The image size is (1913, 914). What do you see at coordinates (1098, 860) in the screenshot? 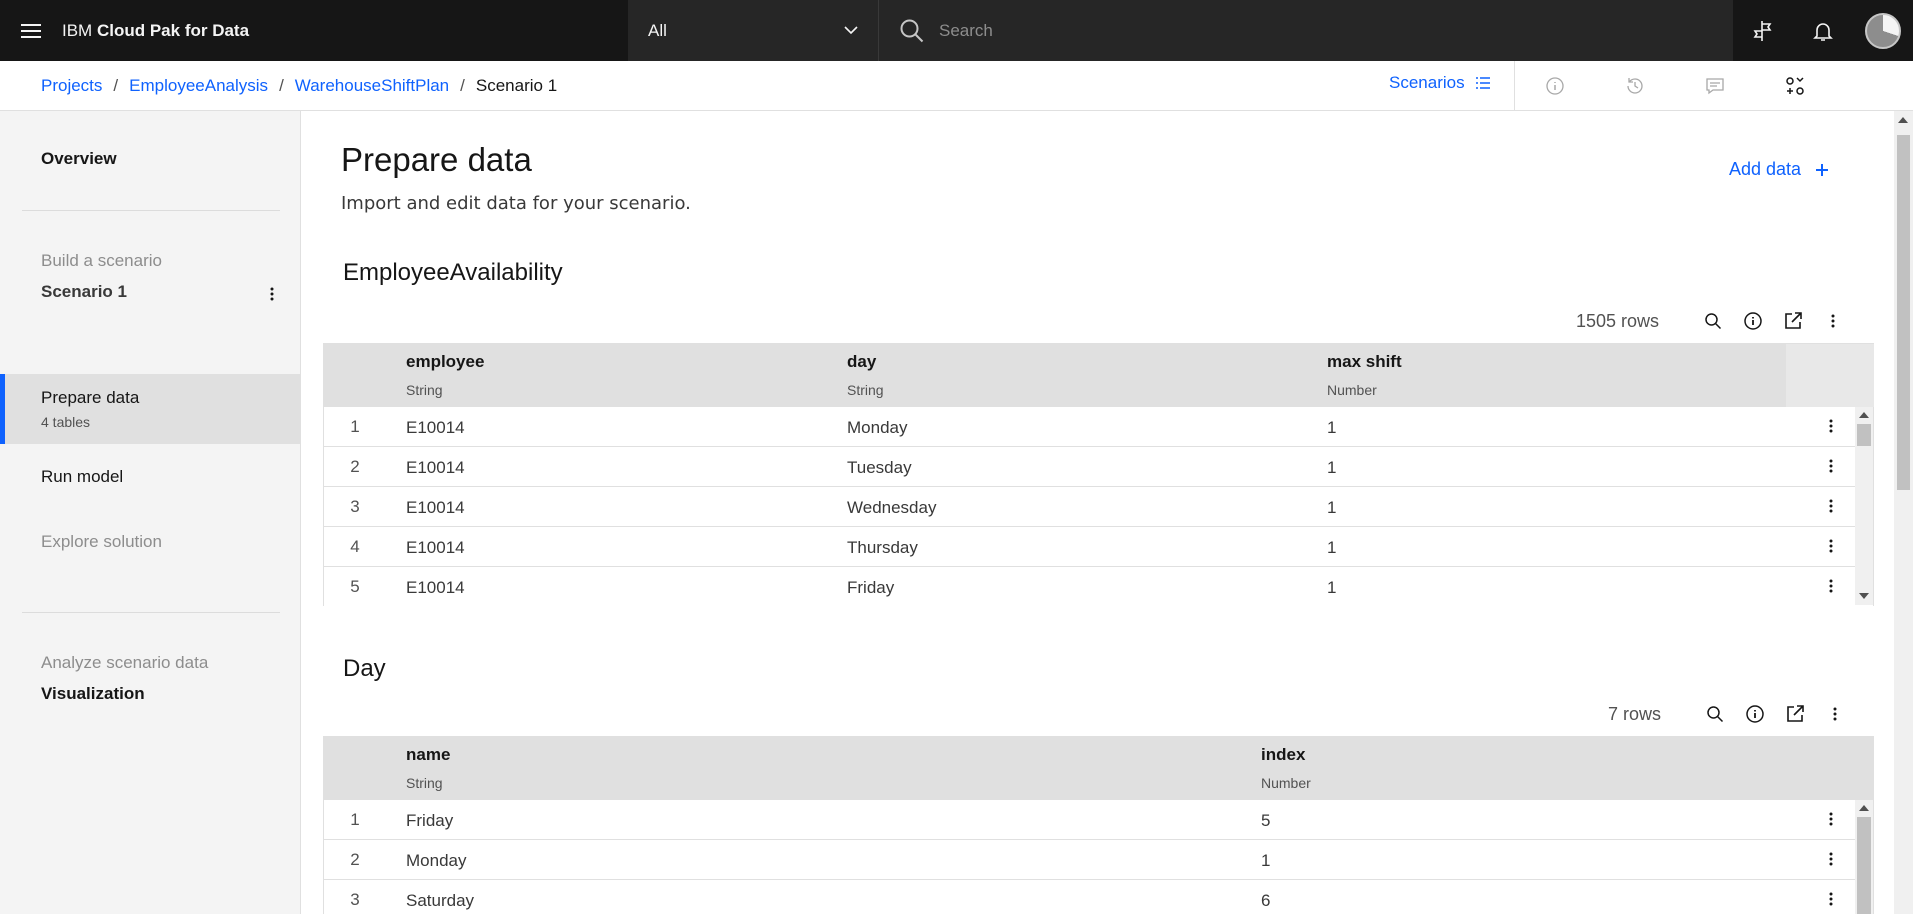
I see `table-row: 2 Monday 1` at bounding box center [1098, 860].